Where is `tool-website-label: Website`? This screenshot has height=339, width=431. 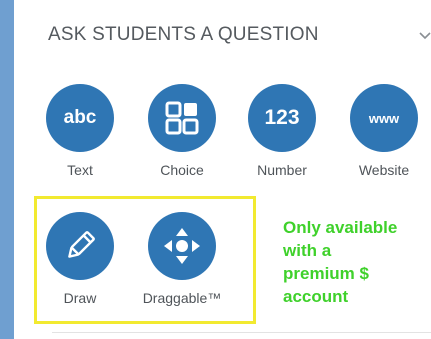
tool-website-label: Website is located at coordinates (384, 170).